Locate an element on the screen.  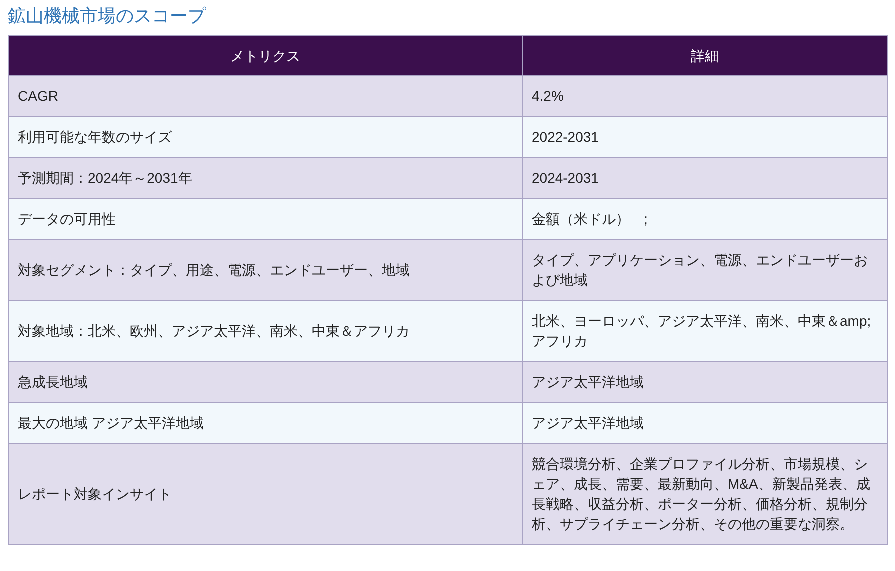
table-cell: 競合環境分析、企業プロファイル分析、市場規模、シェア、成長、需要、最新動向、M&A、新製品発表、成長戦略、収益分析、ポーター分析、価格分析、規制分析、サプライチェーン分析、その他の重要な洞察。 is located at coordinates (705, 494).